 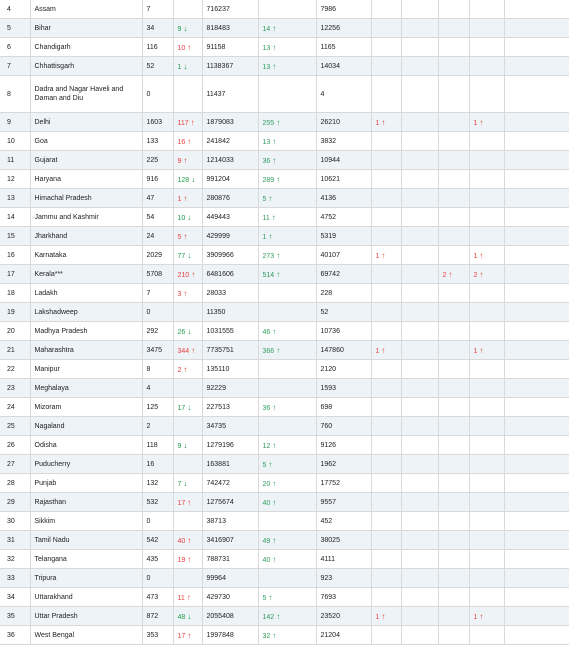 I want to click on serial-number: 27, so click(x=15, y=464).